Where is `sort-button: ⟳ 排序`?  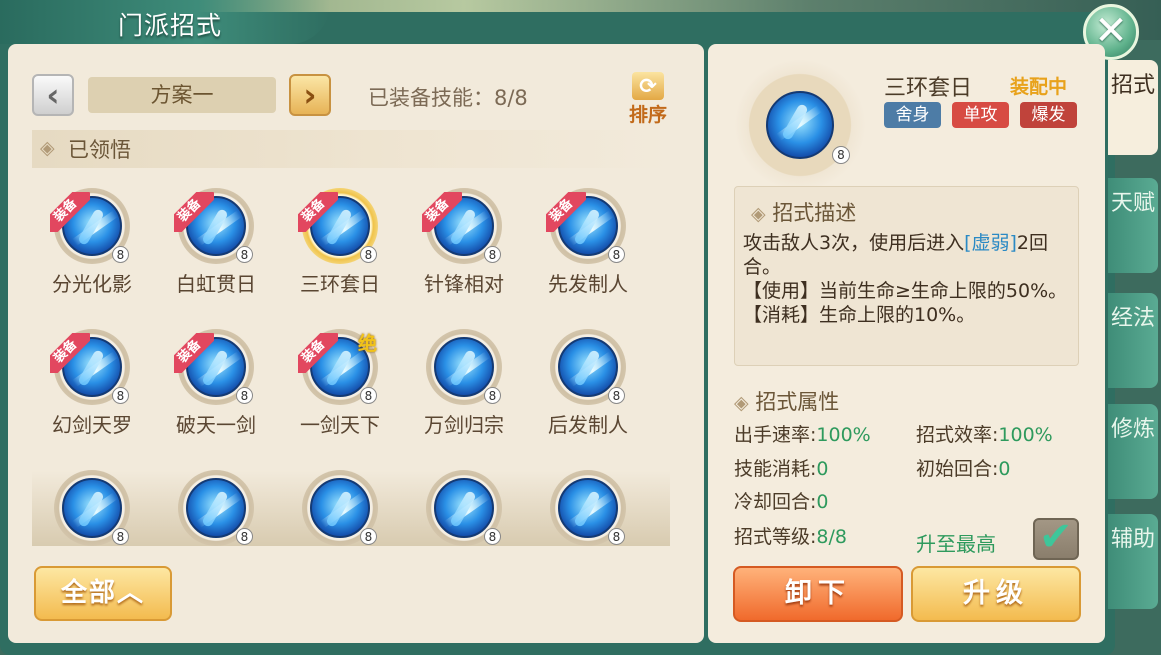
sort-button: ⟳ 排序 is located at coordinates (648, 100).